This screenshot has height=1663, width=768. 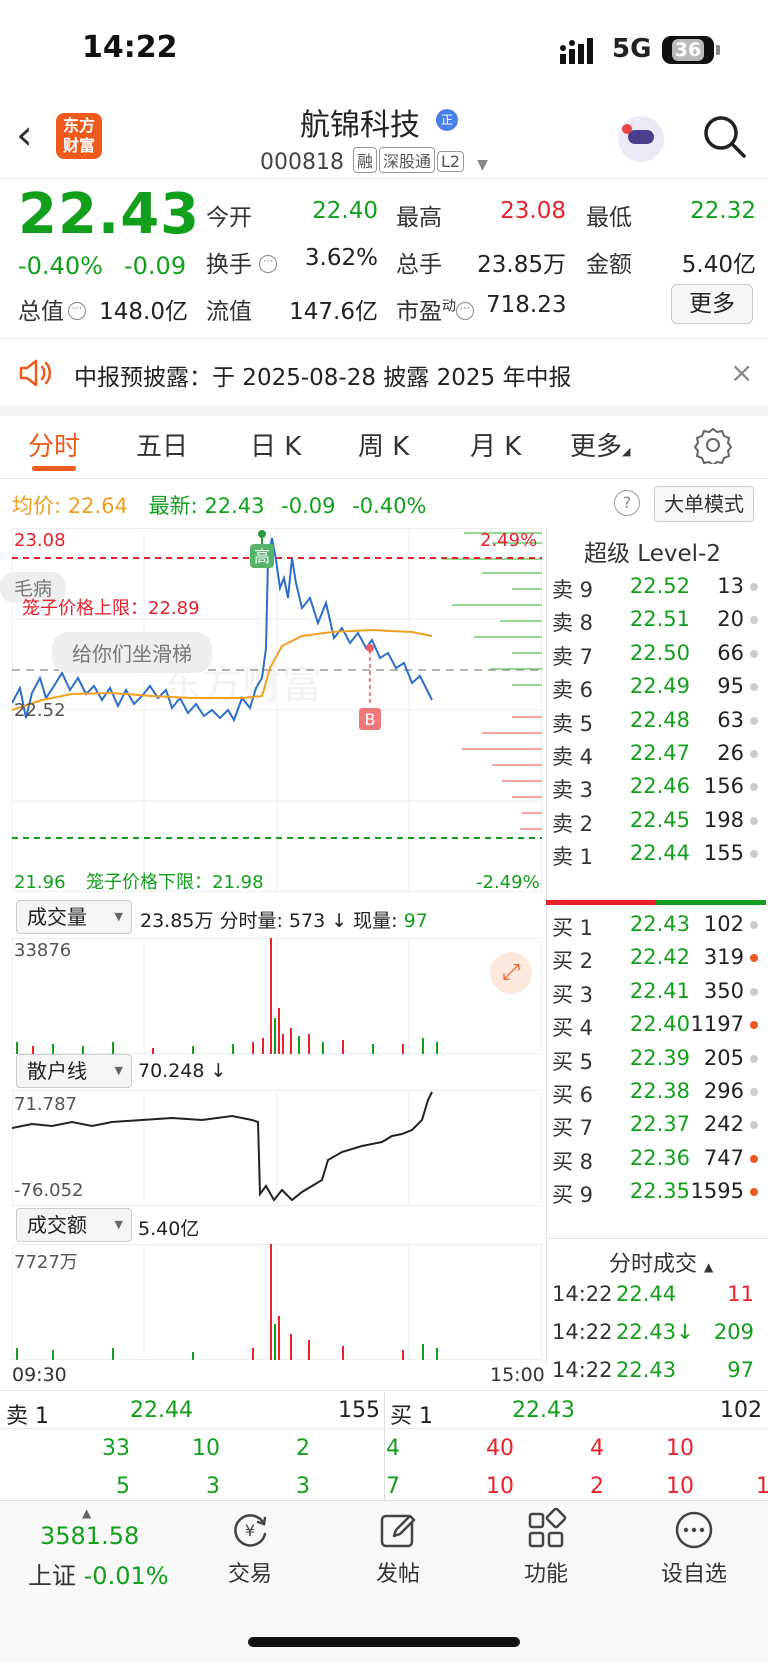 I want to click on ask-row-1: 卖 9 22.52 13, so click(x=656, y=587).